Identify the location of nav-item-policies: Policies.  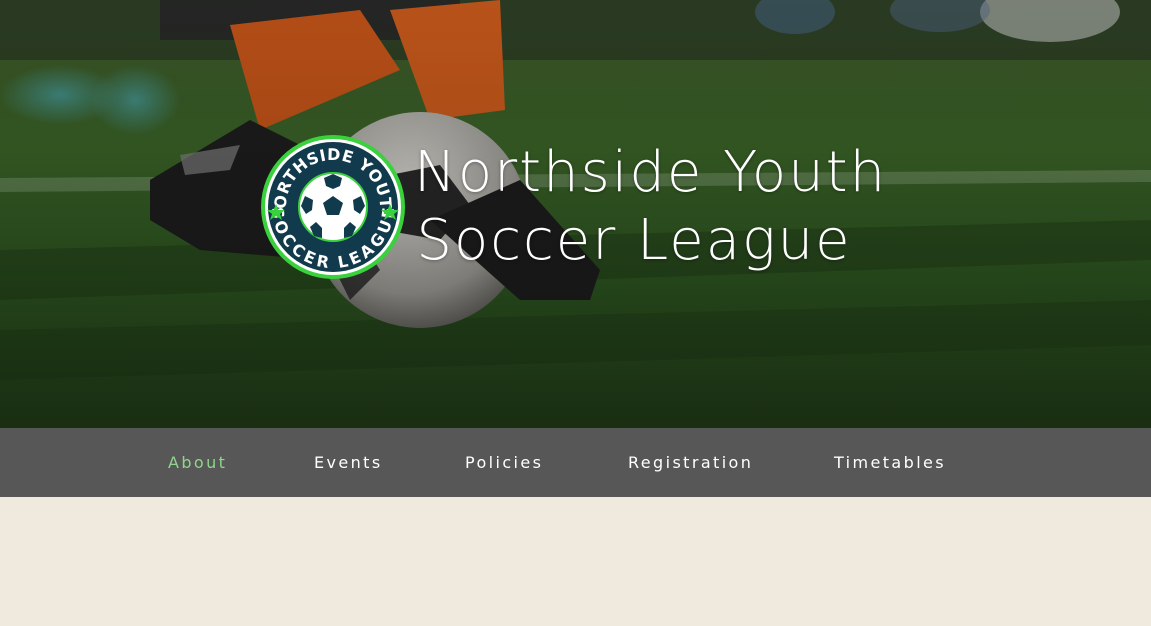
(504, 462).